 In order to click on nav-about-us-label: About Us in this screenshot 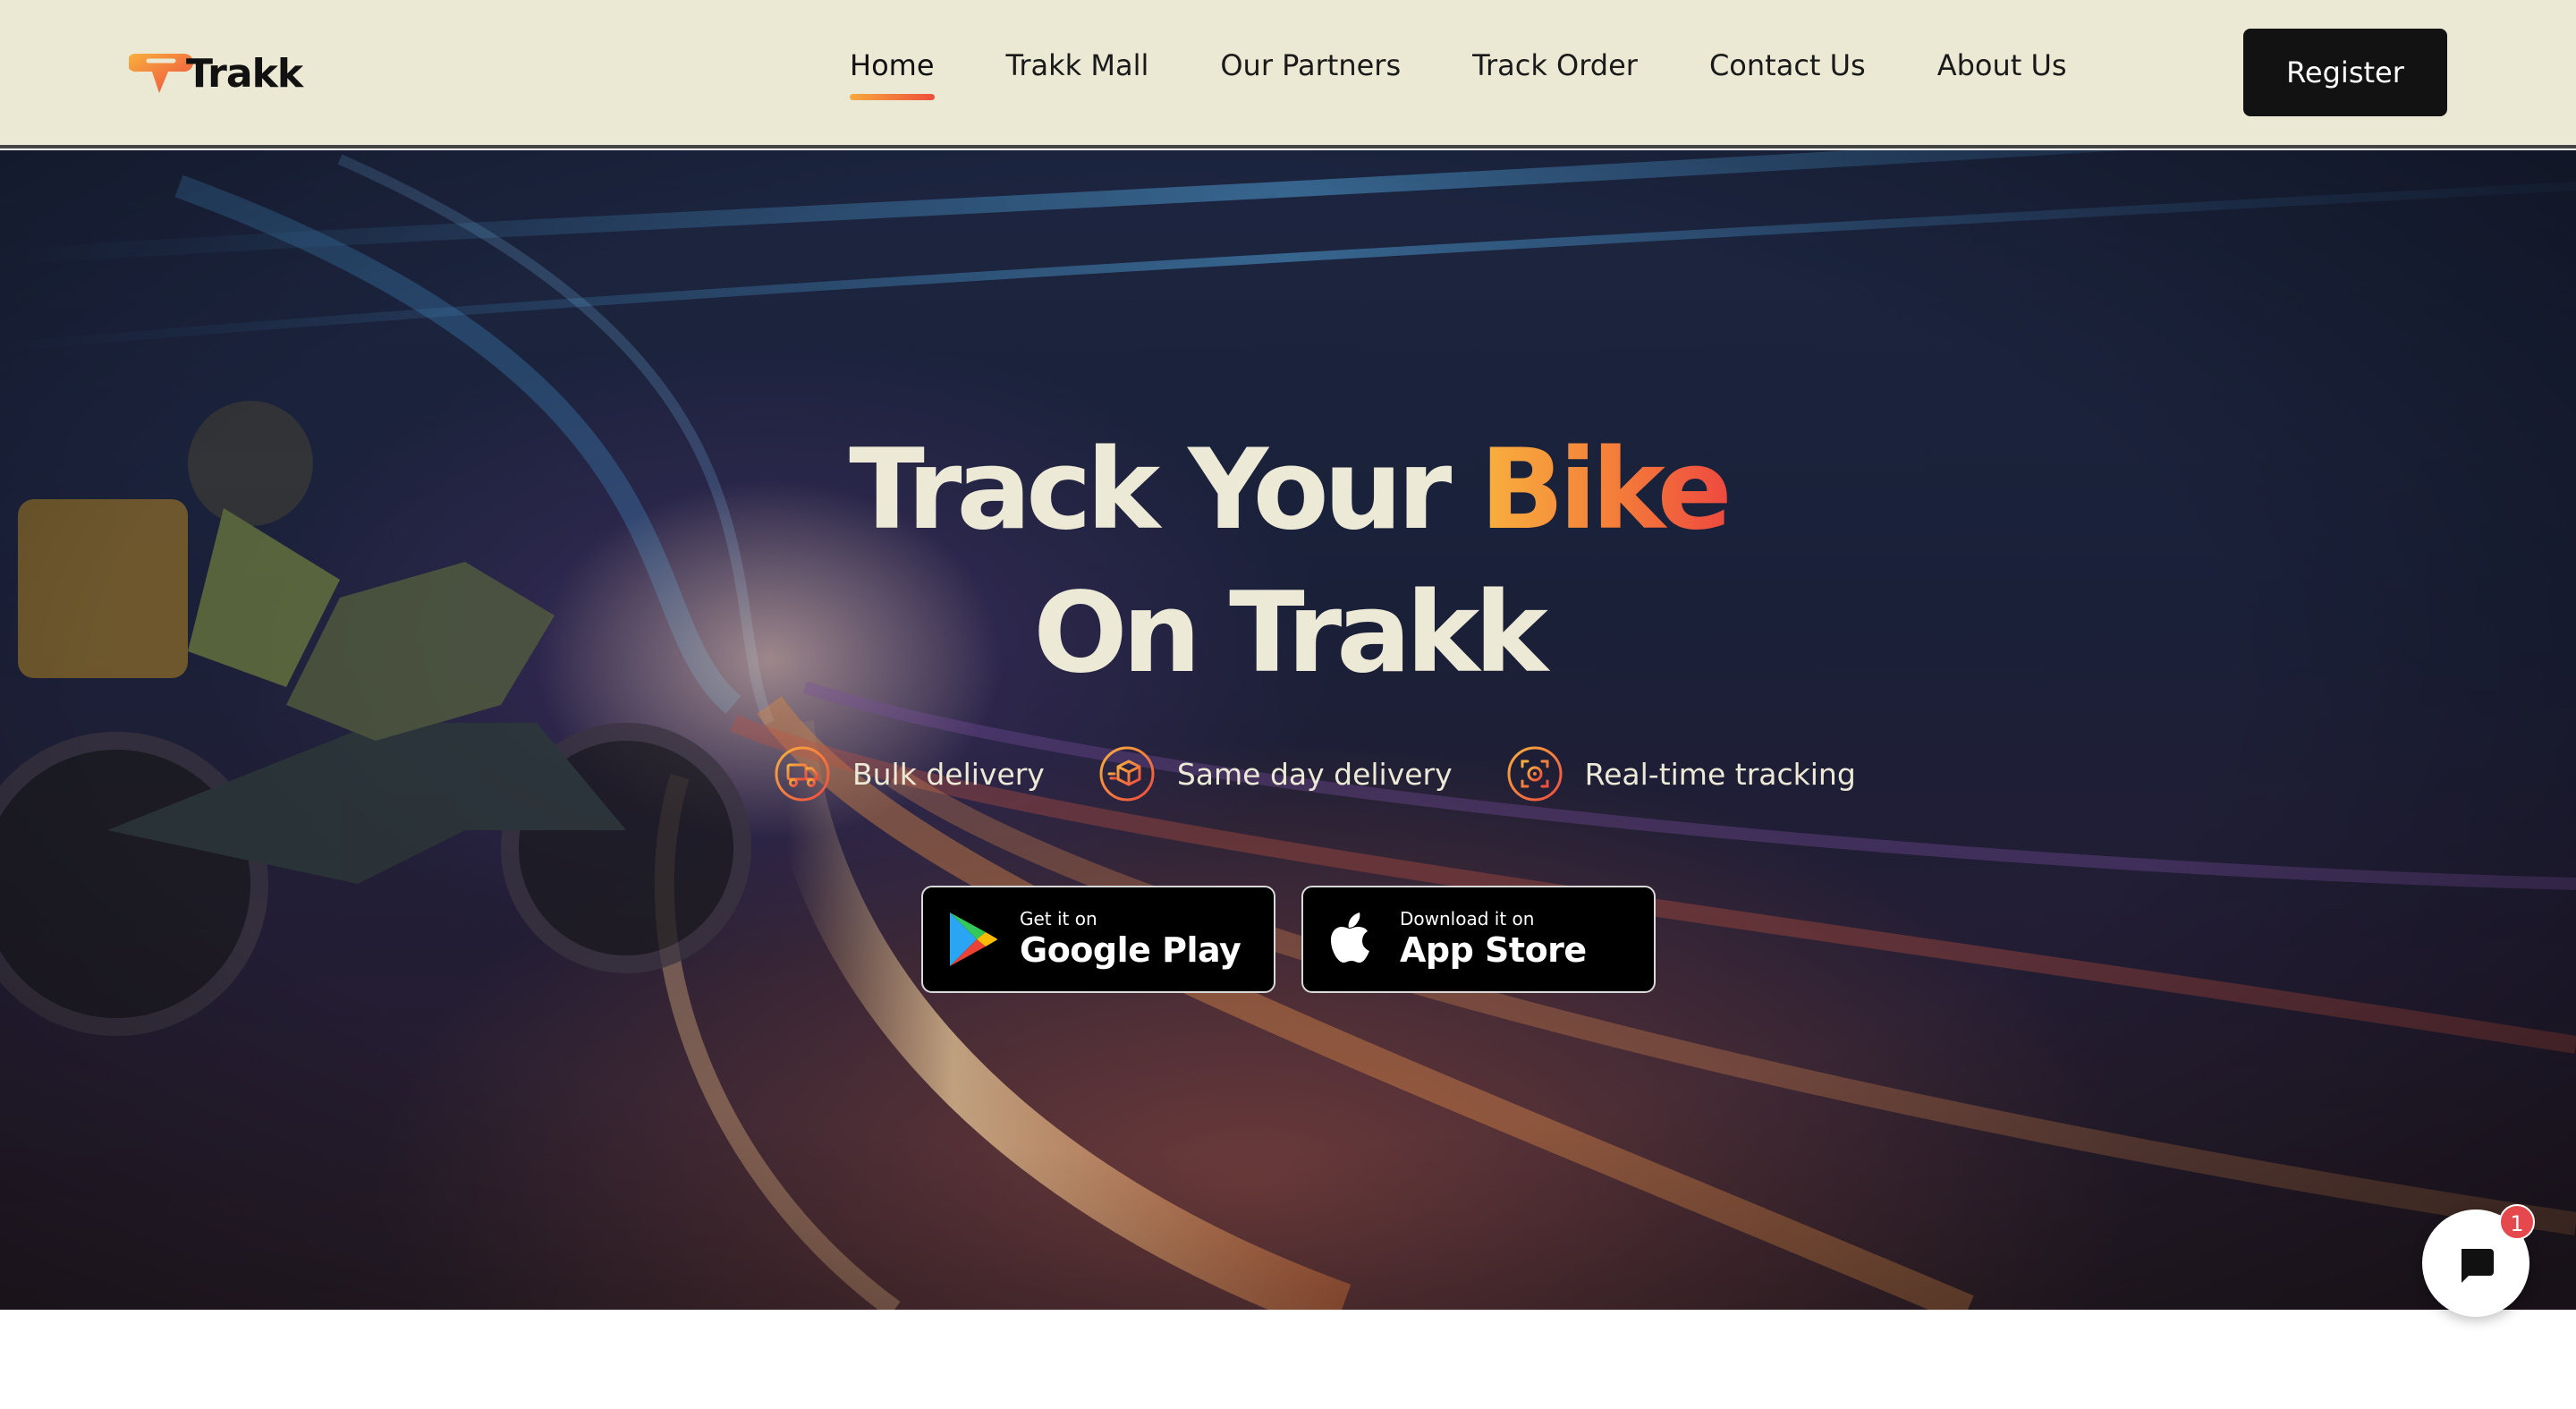, I will do `click(2001, 65)`.